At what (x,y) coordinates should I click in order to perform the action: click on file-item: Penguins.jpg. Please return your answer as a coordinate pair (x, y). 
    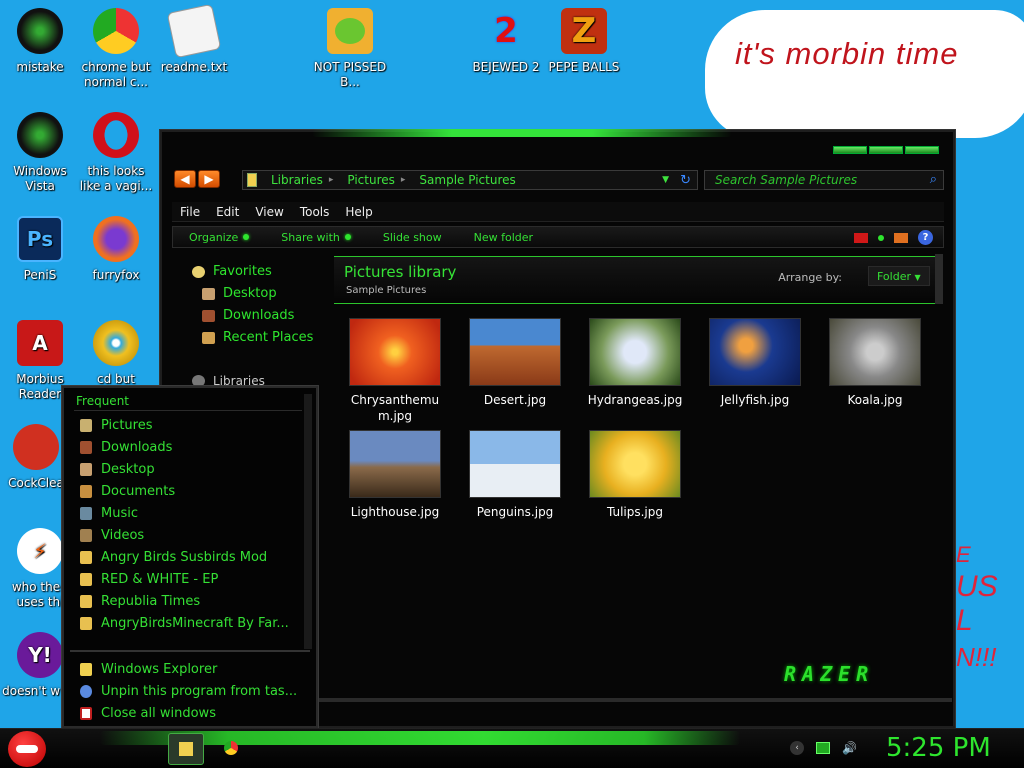
    Looking at the image, I should click on (515, 475).